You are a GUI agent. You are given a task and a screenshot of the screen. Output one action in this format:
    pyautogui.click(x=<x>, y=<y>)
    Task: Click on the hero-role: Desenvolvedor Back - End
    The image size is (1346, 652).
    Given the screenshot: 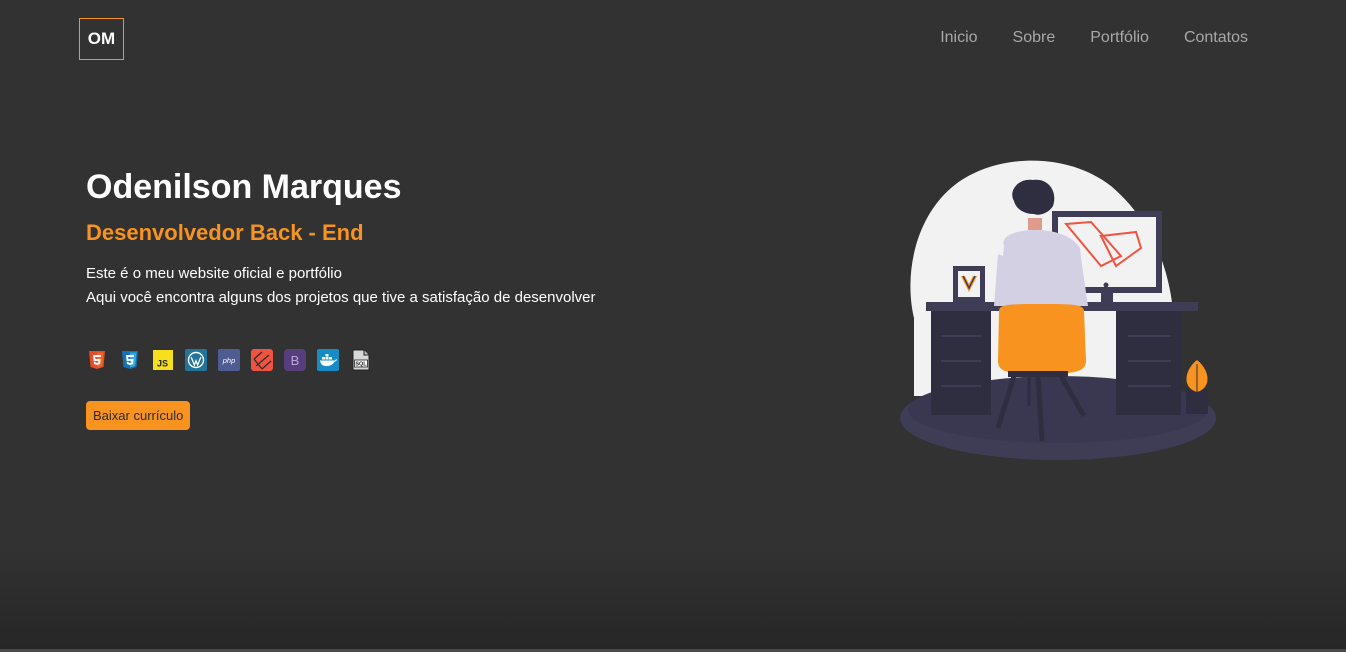 What is the action you would take?
    pyautogui.click(x=225, y=232)
    